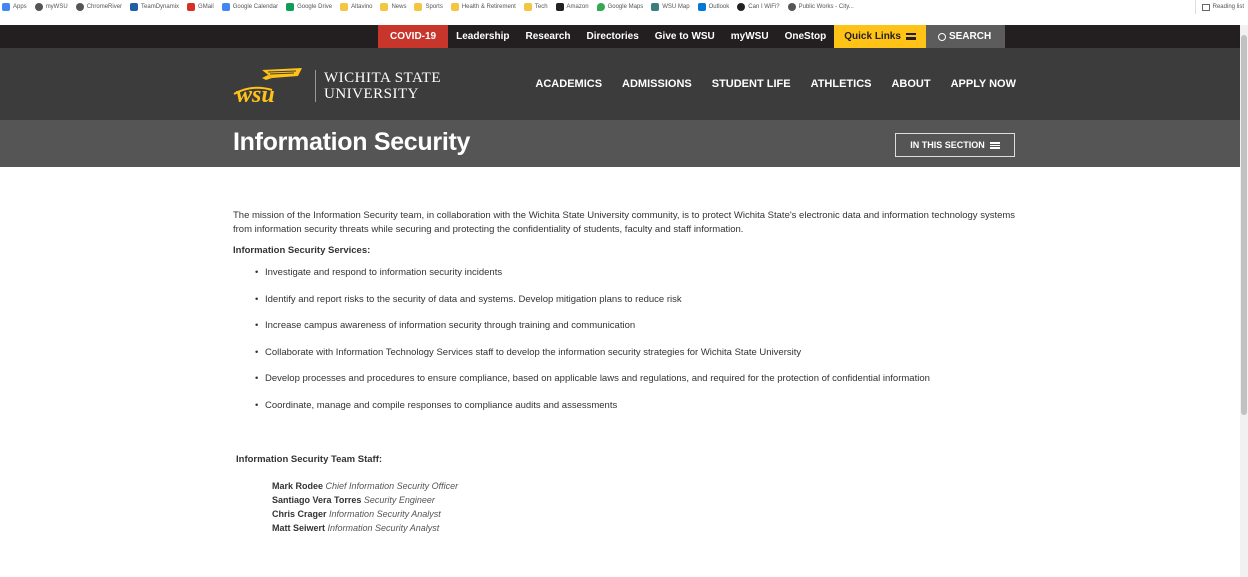 The width and height of the screenshot is (1248, 577). Describe the element at coordinates (356, 7) in the screenshot. I see `bookmark-folder-altavino: Altavino` at that location.